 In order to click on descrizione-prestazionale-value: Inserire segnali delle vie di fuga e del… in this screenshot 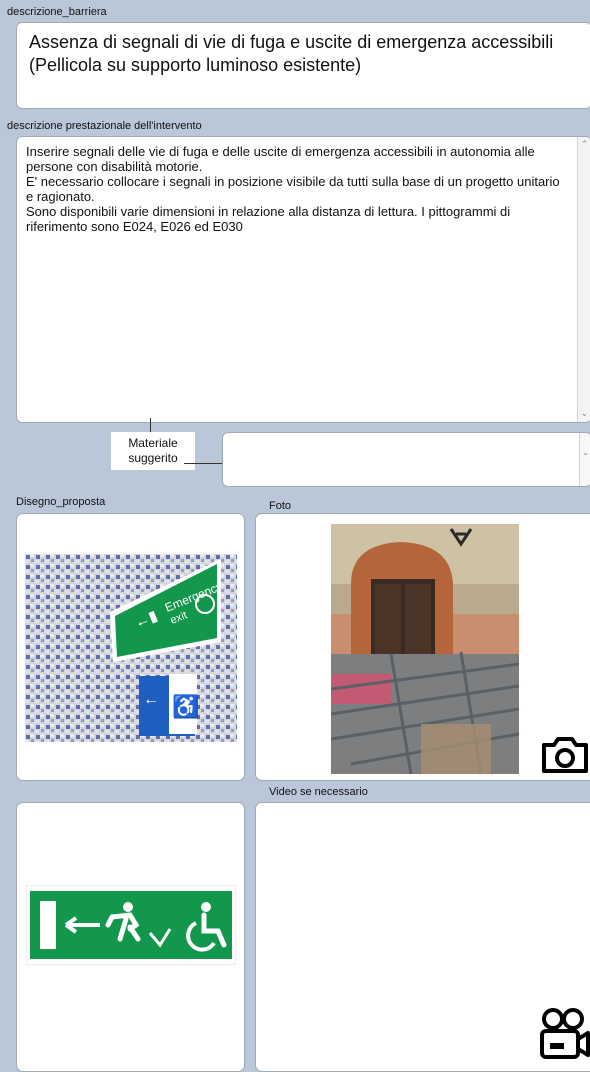, I will do `click(293, 189)`.